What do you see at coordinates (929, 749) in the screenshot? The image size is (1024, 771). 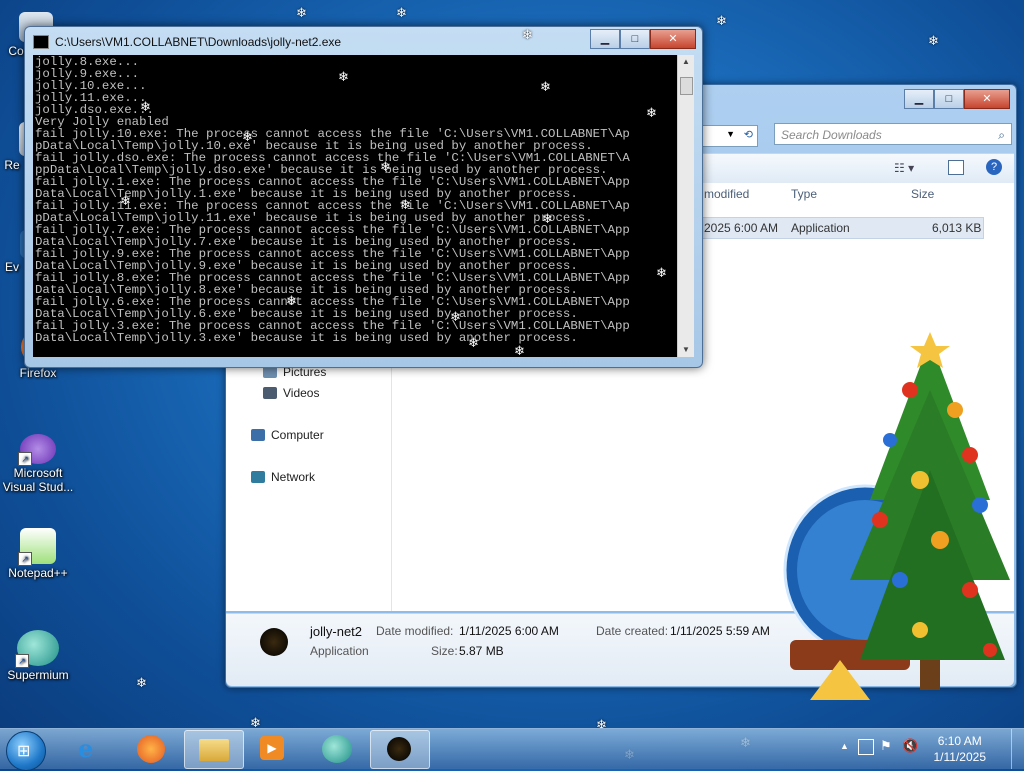 I see `system-tray: ▲ ⚑ 🔇 6:10 AM 1/11/2025` at bounding box center [929, 749].